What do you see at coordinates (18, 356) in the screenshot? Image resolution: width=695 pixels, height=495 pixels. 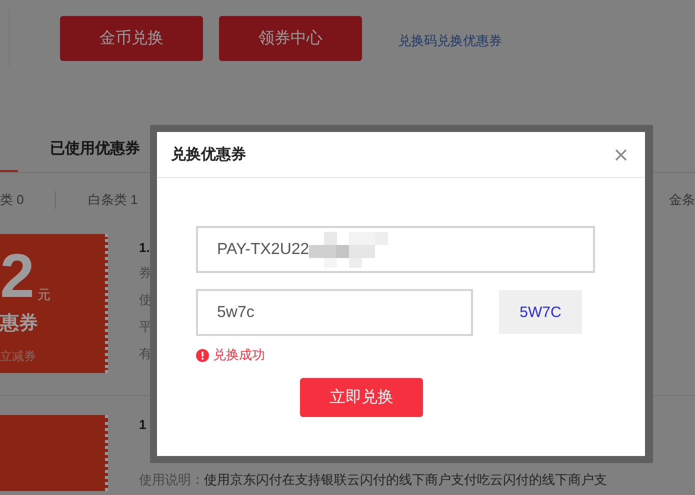 I see `coupon-type: 立减券` at bounding box center [18, 356].